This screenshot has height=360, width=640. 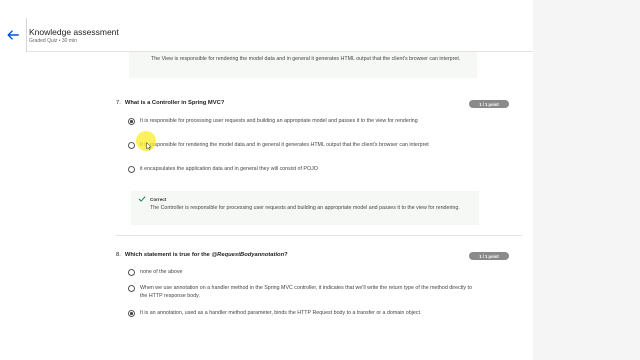 I want to click on checkmark-icon, so click(x=142, y=199).